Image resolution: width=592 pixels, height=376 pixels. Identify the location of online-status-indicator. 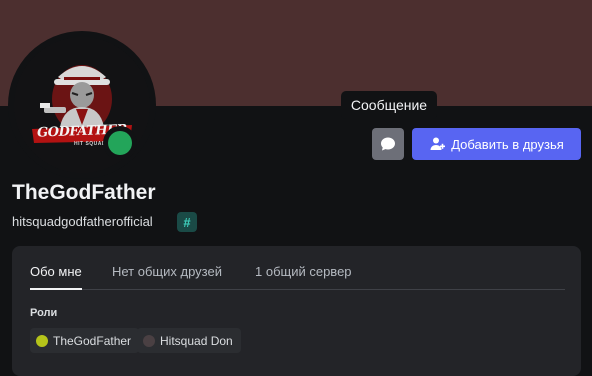
(120, 143).